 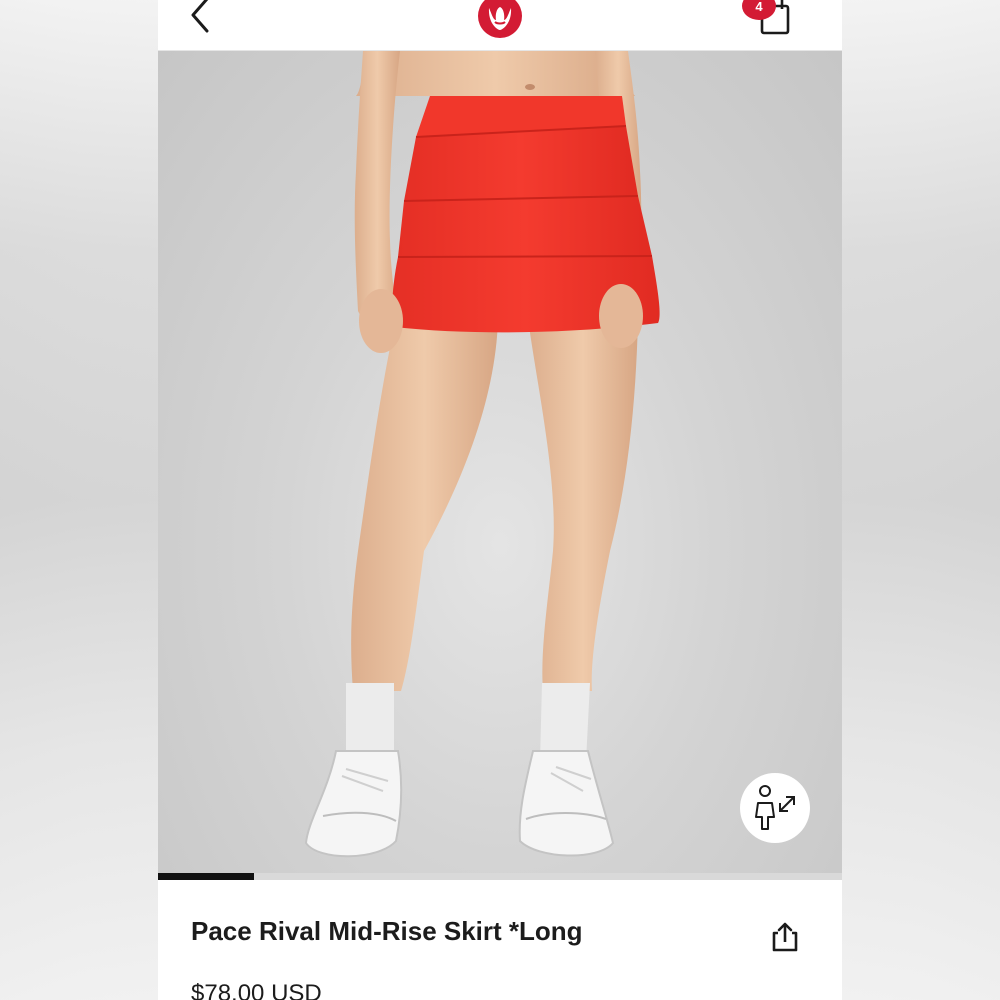 I want to click on top-navigation-bar: 4, so click(x=500, y=25).